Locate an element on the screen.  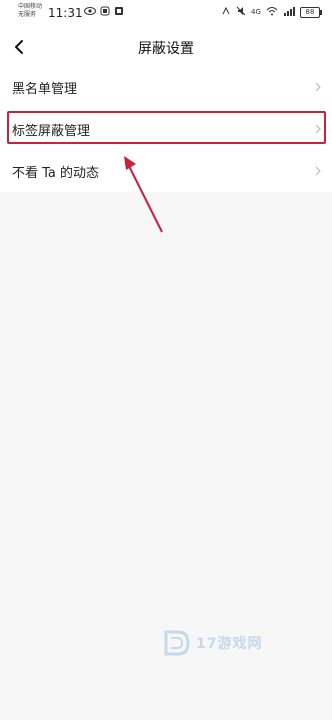
battery-icon: 88 is located at coordinates (311, 12).